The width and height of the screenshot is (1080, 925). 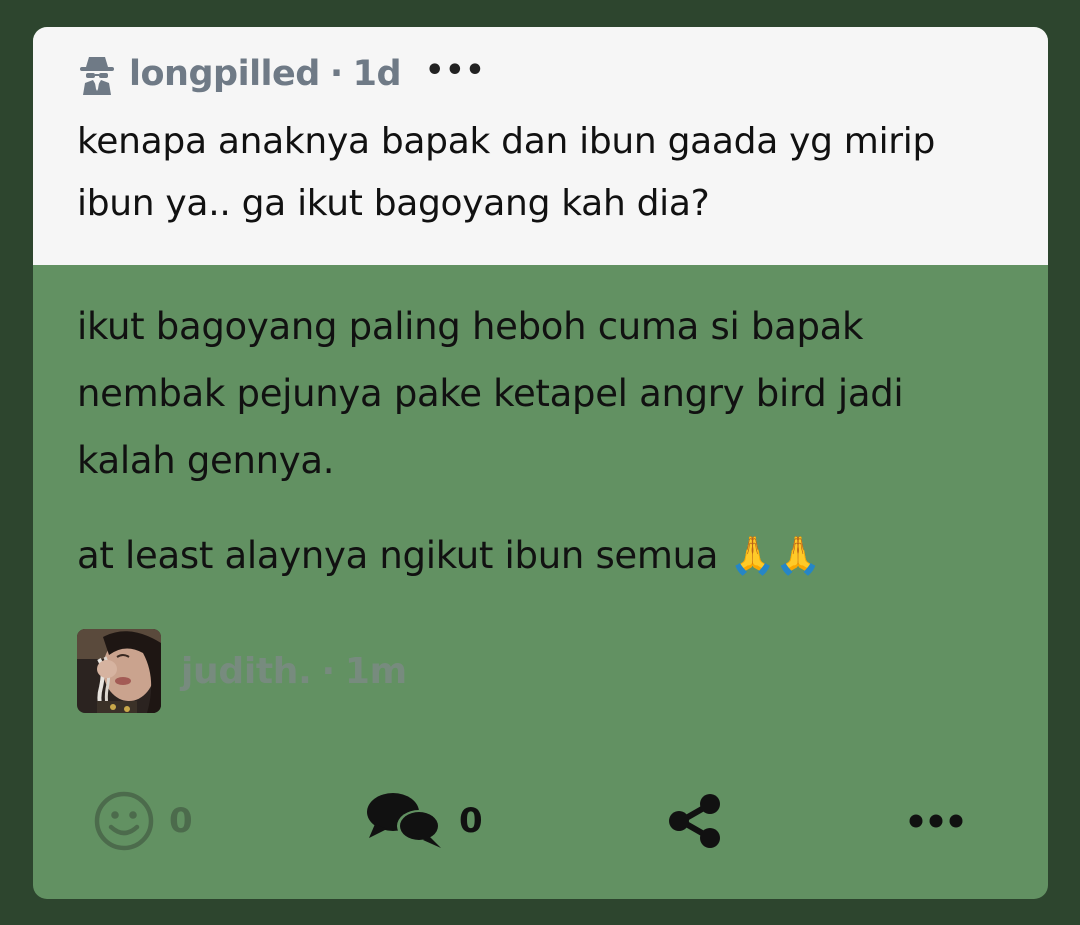 What do you see at coordinates (97, 74) in the screenshot?
I see `incognito-icon` at bounding box center [97, 74].